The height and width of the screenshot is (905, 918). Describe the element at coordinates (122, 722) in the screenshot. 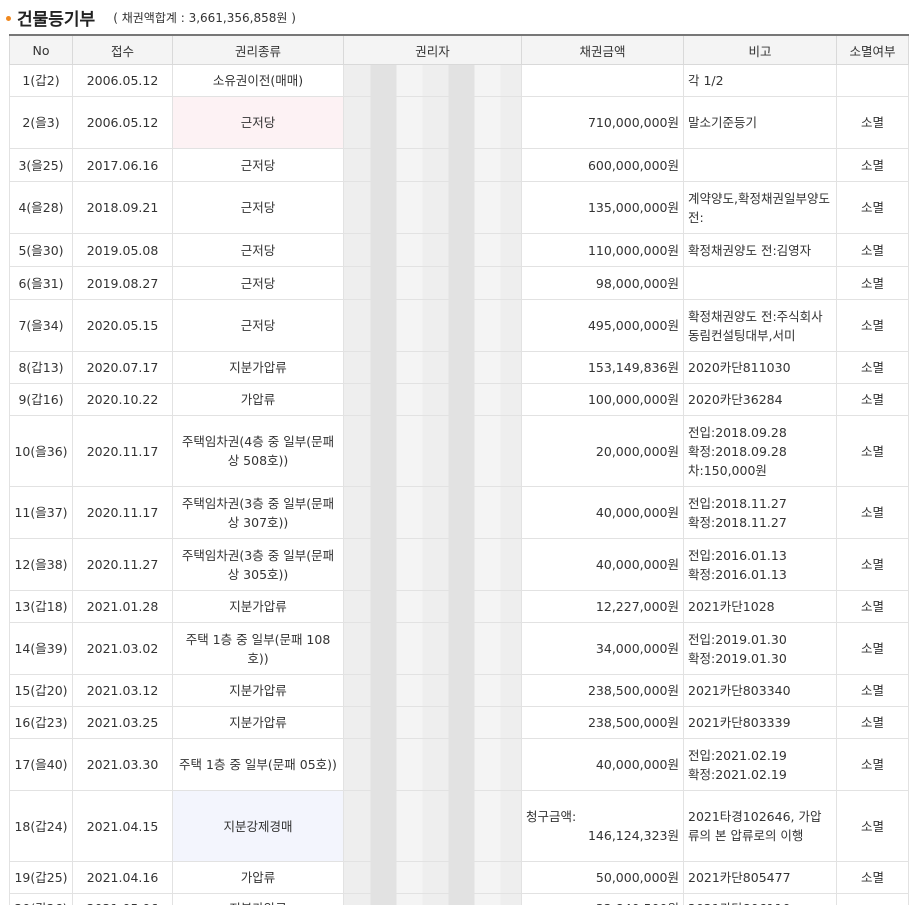

I see `cell-date: 2021.03.25` at that location.